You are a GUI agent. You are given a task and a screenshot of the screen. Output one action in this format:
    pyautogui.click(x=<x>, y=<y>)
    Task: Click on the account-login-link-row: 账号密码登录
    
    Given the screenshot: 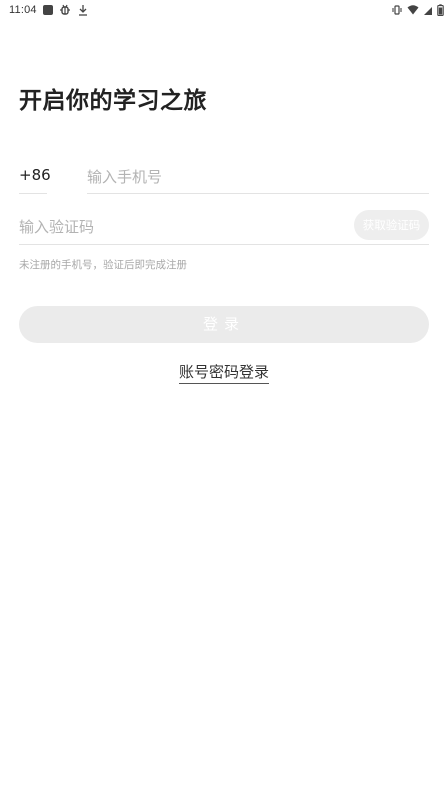 What is the action you would take?
    pyautogui.click(x=224, y=373)
    